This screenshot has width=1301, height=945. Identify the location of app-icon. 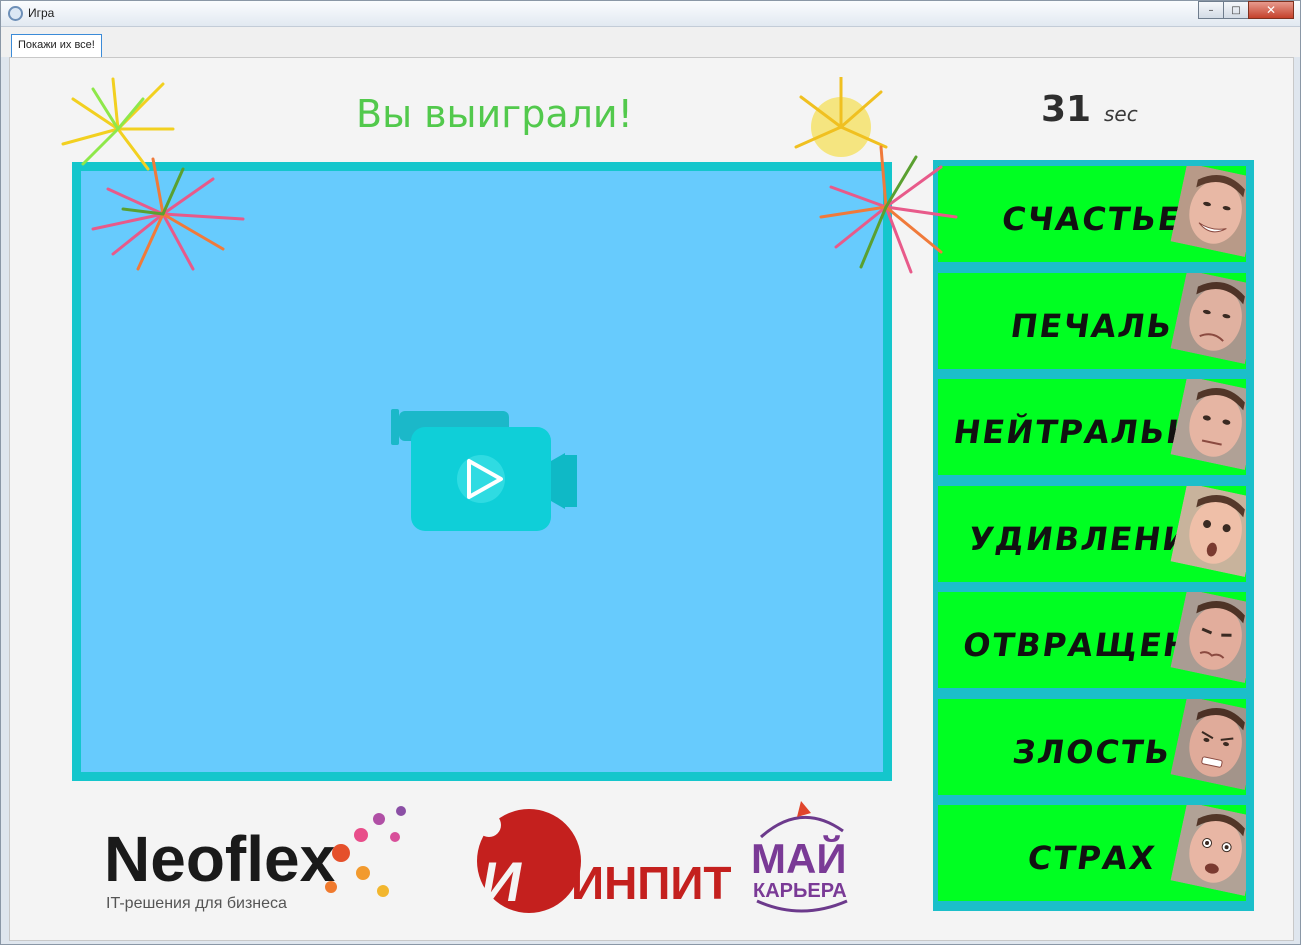
(15, 13).